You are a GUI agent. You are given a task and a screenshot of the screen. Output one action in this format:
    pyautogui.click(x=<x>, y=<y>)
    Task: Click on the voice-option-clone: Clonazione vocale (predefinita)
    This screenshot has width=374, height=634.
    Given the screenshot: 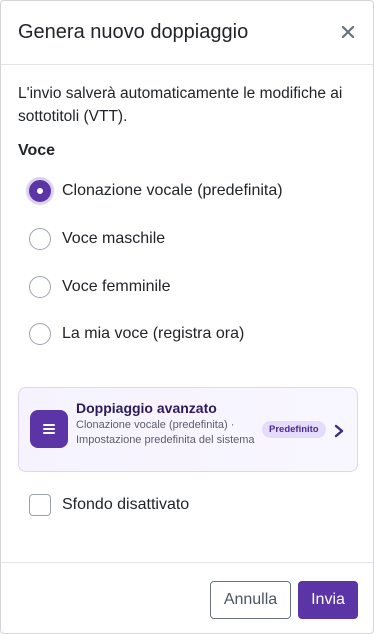 What is the action you would take?
    pyautogui.click(x=156, y=191)
    